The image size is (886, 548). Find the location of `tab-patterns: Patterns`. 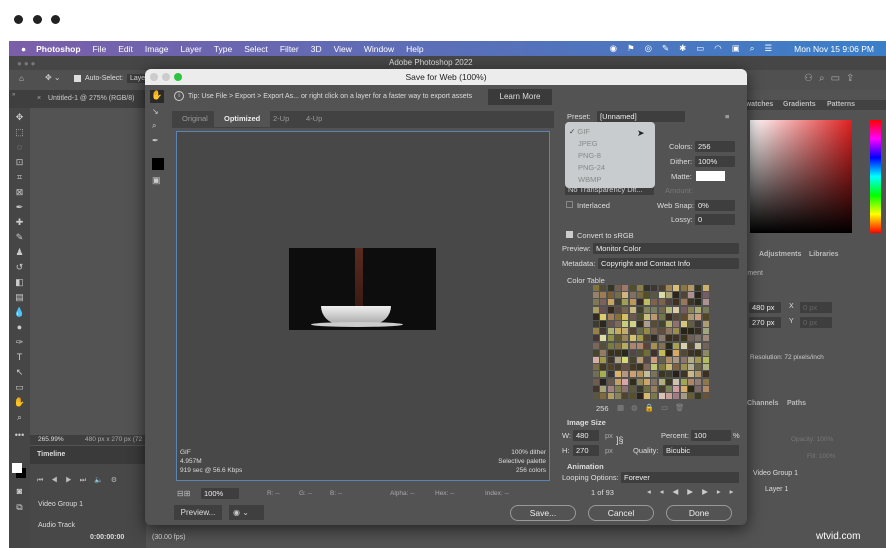

tab-patterns: Patterns is located at coordinates (841, 104).